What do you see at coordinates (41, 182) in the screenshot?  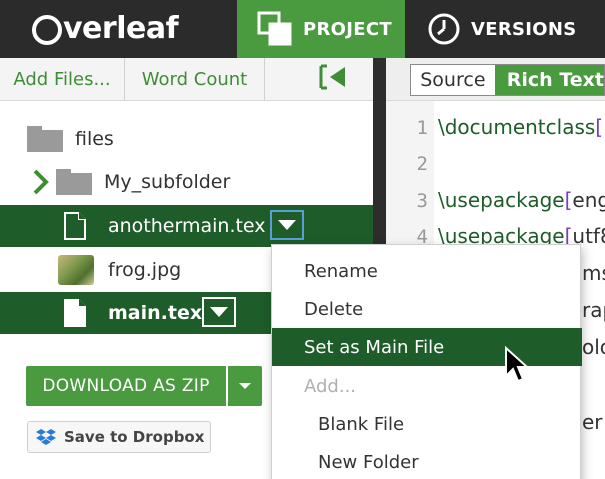 I see `chevron-right-icon` at bounding box center [41, 182].